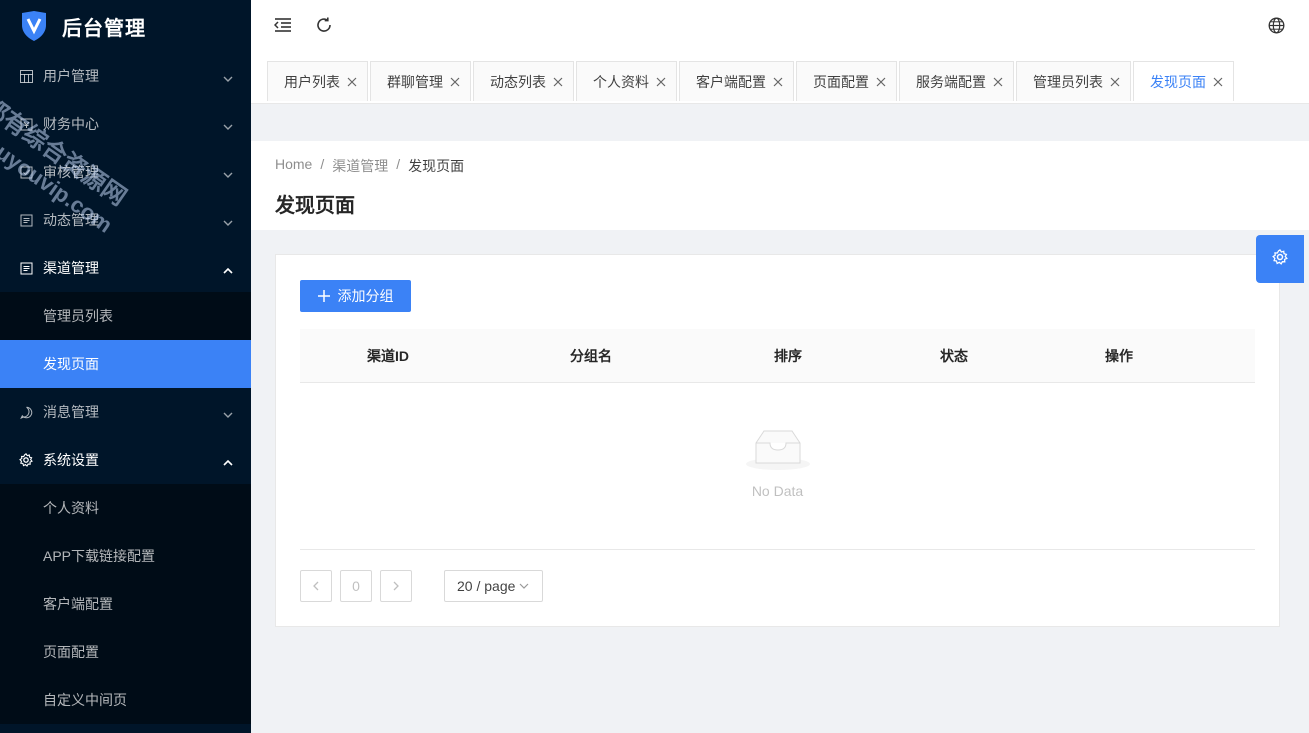 The width and height of the screenshot is (1309, 733). Describe the element at coordinates (780, 26) in the screenshot. I see `top-header` at that location.